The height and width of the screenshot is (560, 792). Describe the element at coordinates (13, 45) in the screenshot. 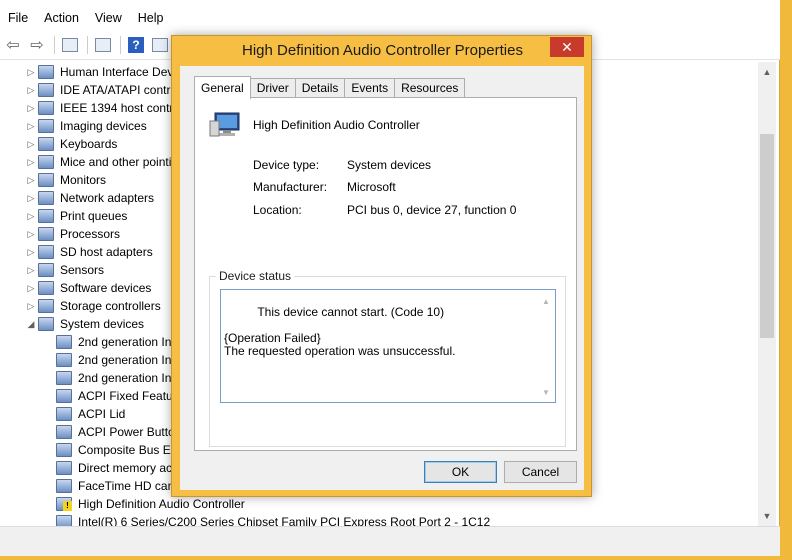

I see `back-arrow-icon: ⇦` at that location.